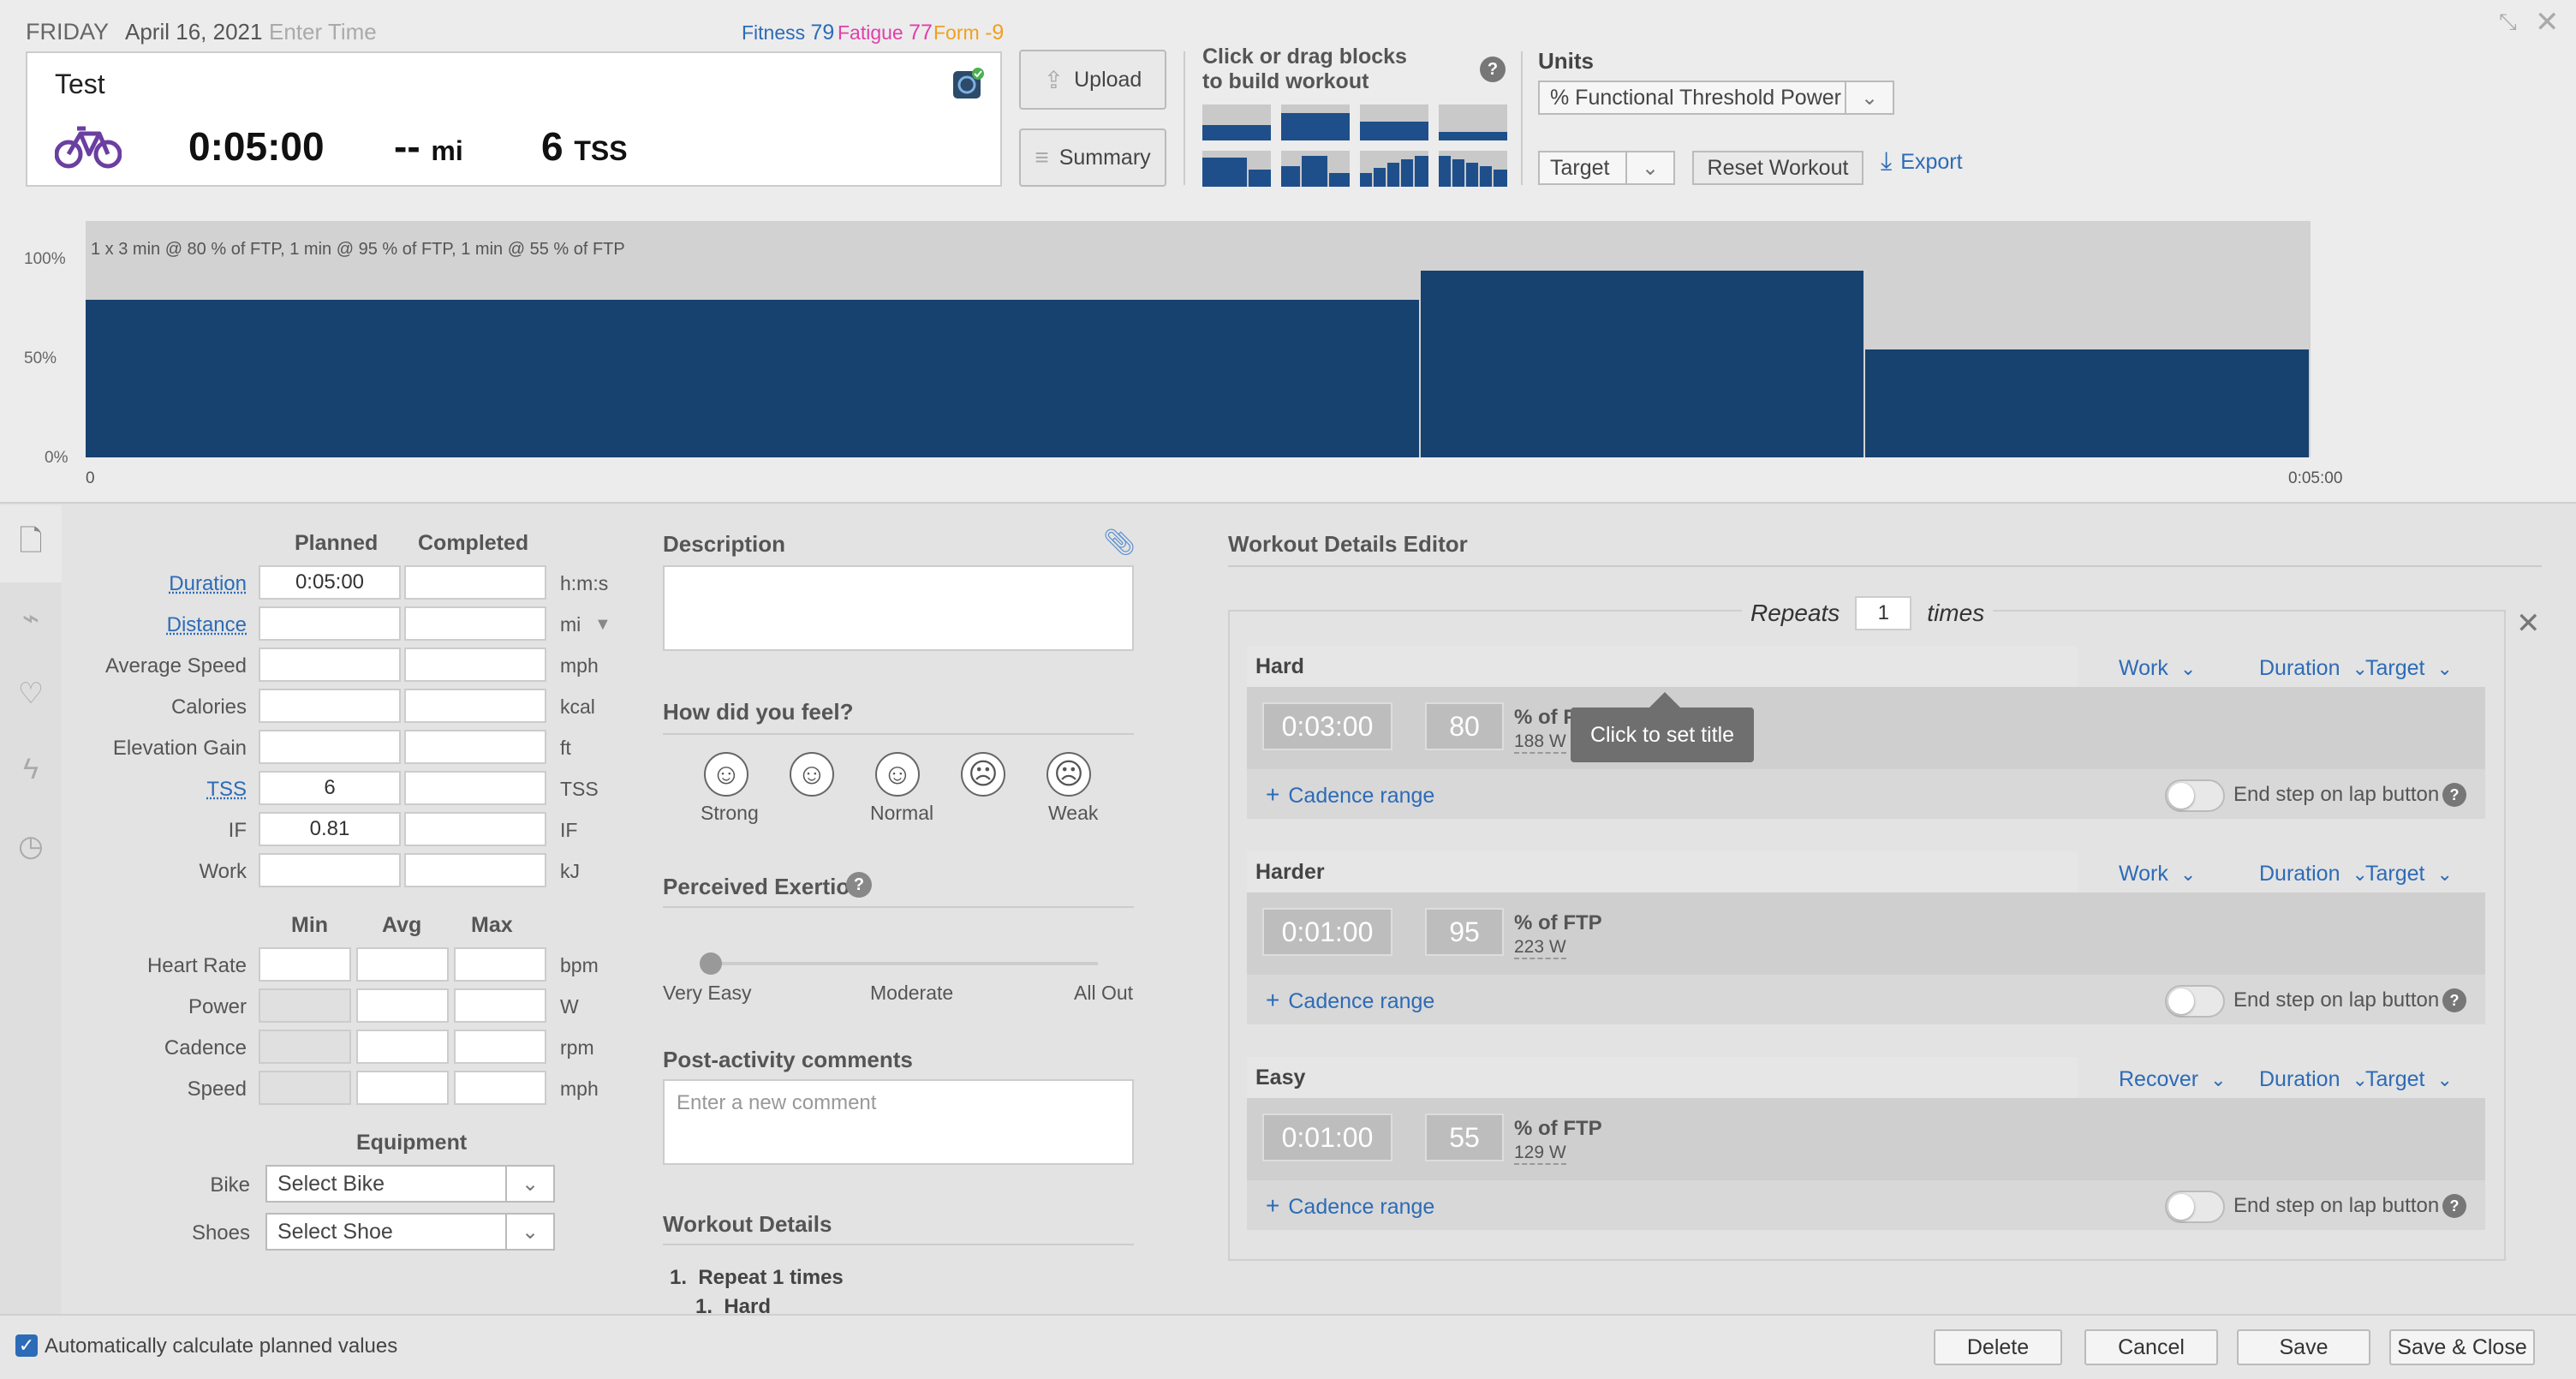 The width and height of the screenshot is (2576, 1379). I want to click on cancel-button: Cancel, so click(2151, 1347).